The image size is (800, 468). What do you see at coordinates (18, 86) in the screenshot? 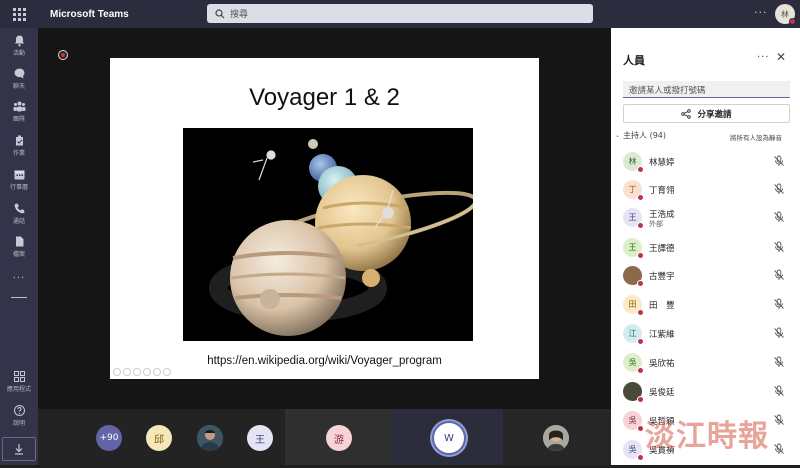
I see `rail-label-chat: 聊天` at bounding box center [18, 86].